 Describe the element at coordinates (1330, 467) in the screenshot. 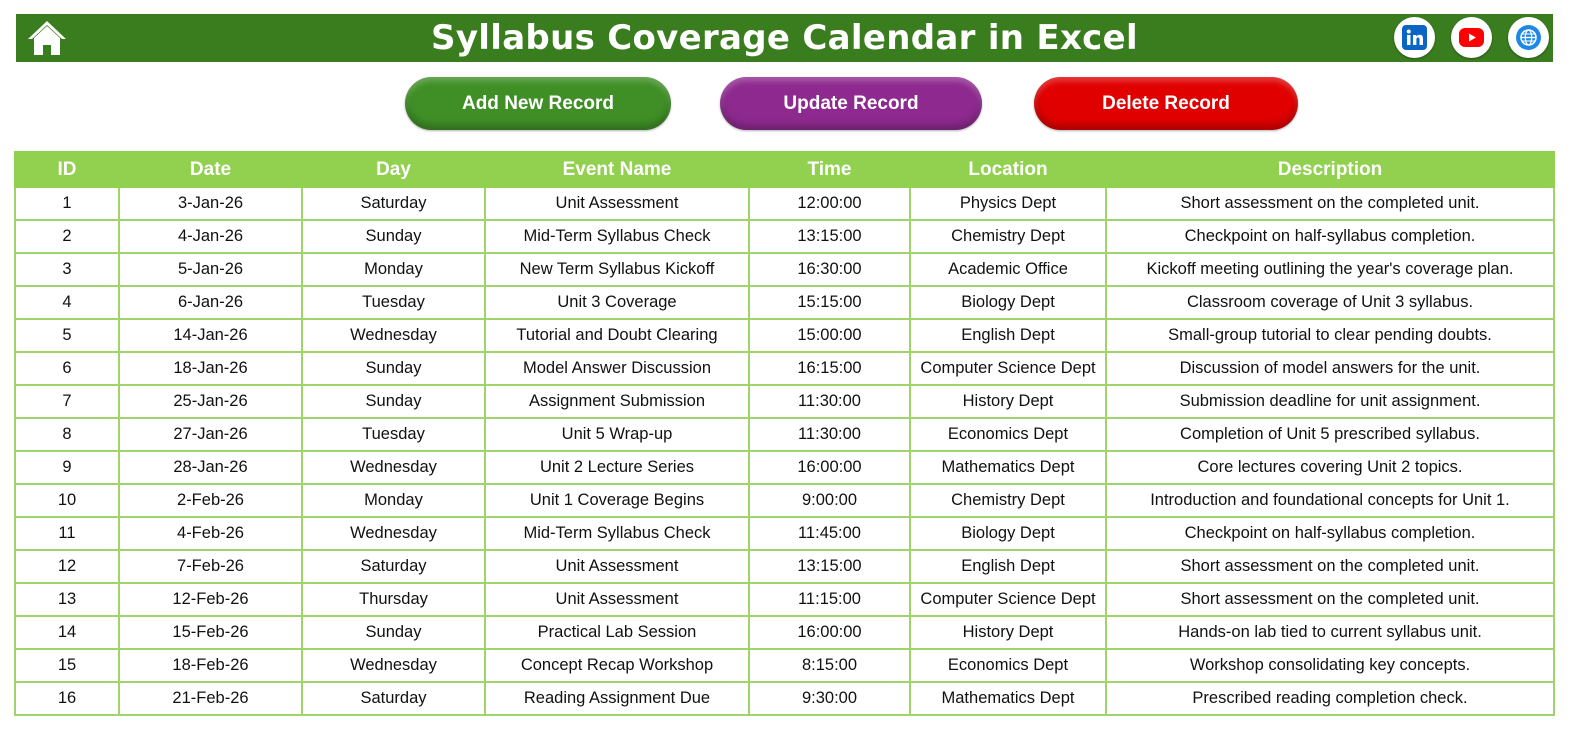

I see `cell-description: Core lectures covering Unit 2 topics.` at that location.